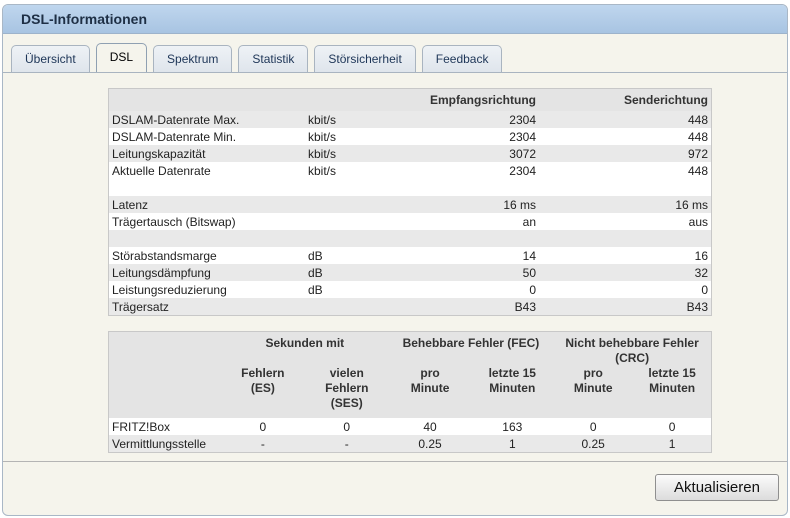 The height and width of the screenshot is (518, 790). I want to click on table-row: Leitungskapazität kbit/s 3072 972, so click(410, 153).